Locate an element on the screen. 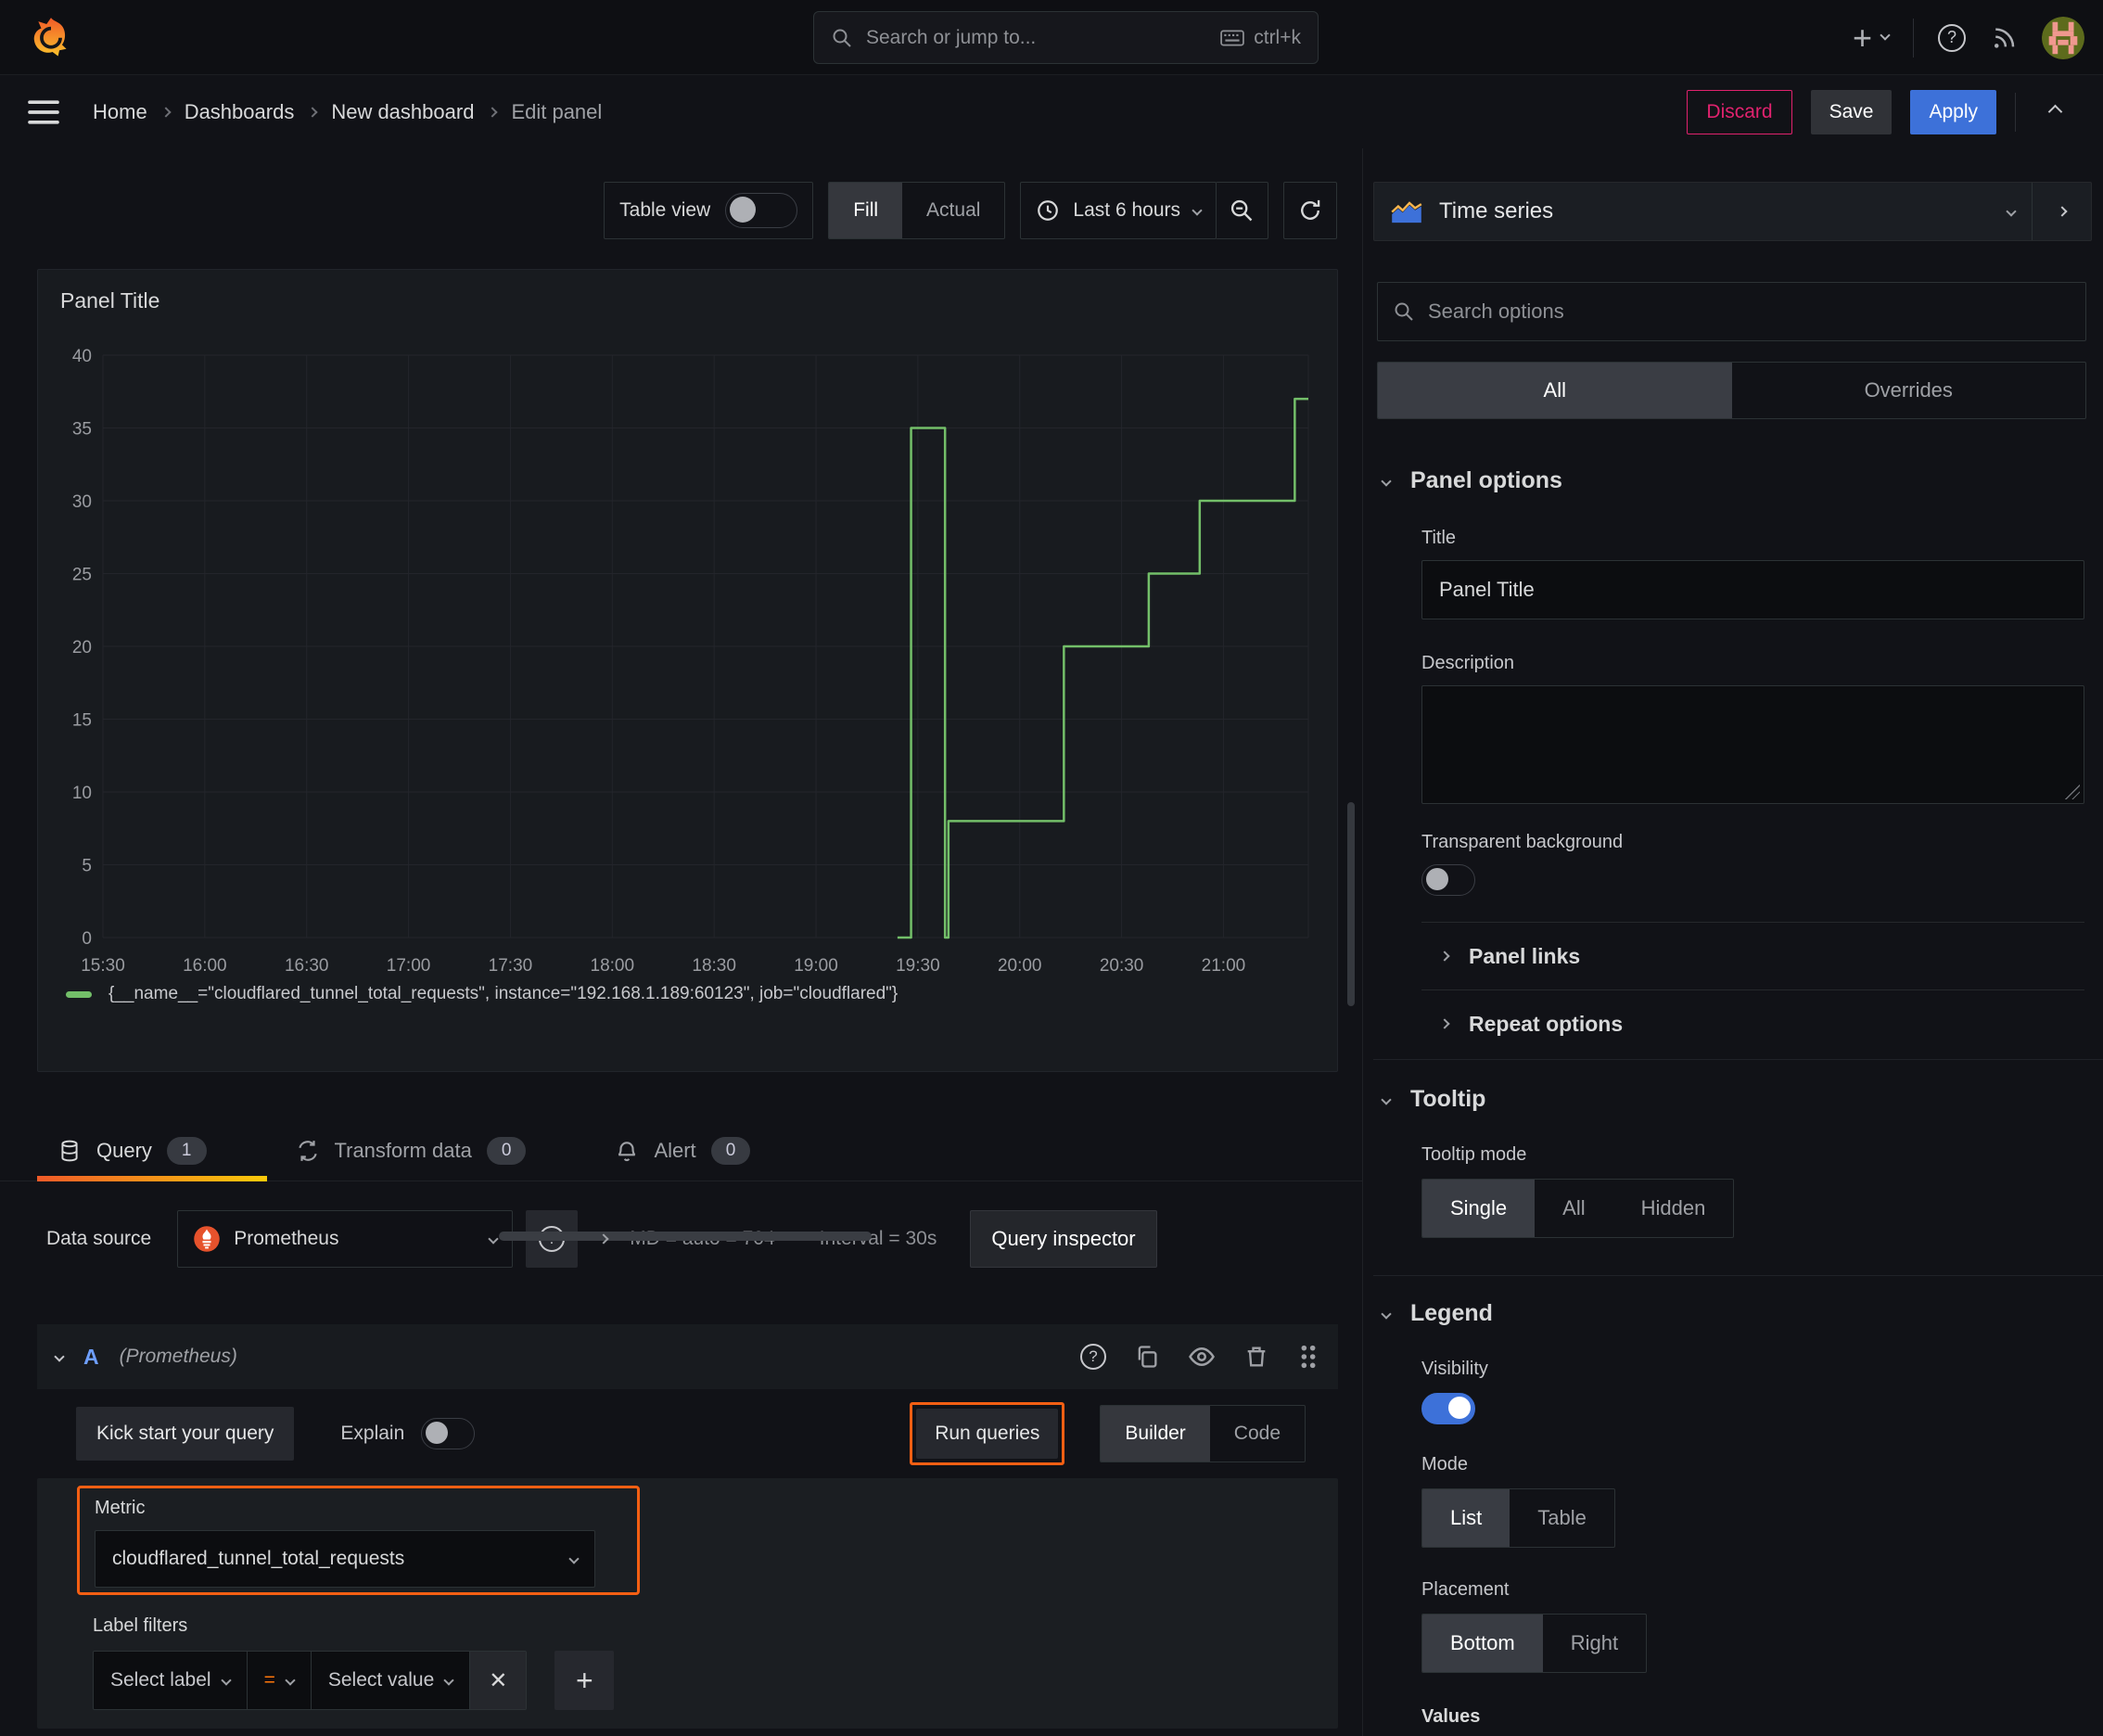 This screenshot has width=2103, height=1736. save-button: Save is located at coordinates (1851, 111).